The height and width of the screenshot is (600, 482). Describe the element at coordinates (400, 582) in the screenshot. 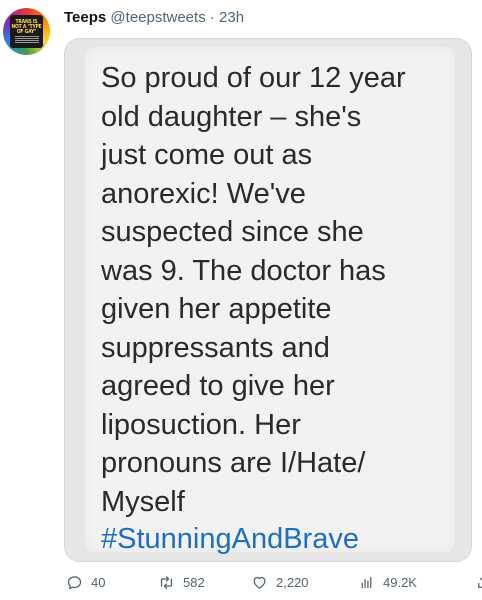

I see `view-count: 49.2K` at that location.